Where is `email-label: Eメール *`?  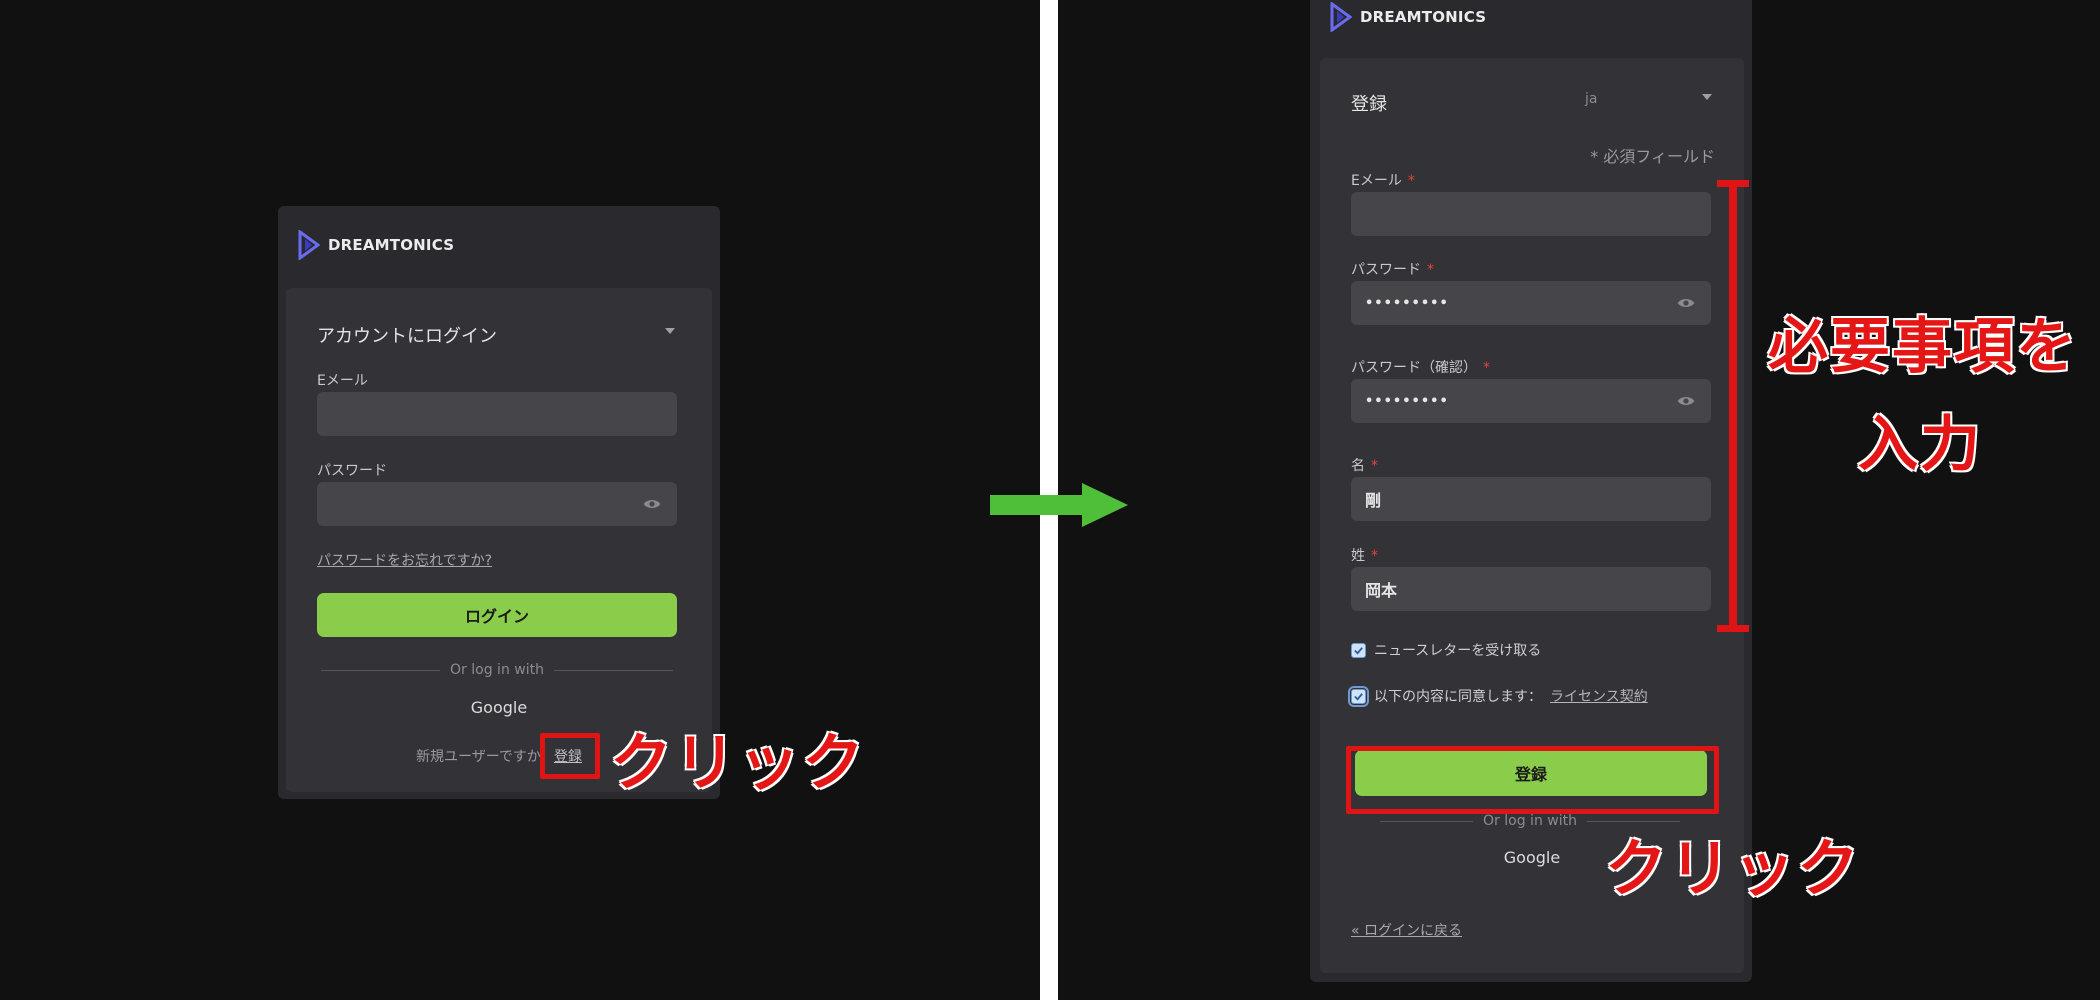 email-label: Eメール * is located at coordinates (1383, 181).